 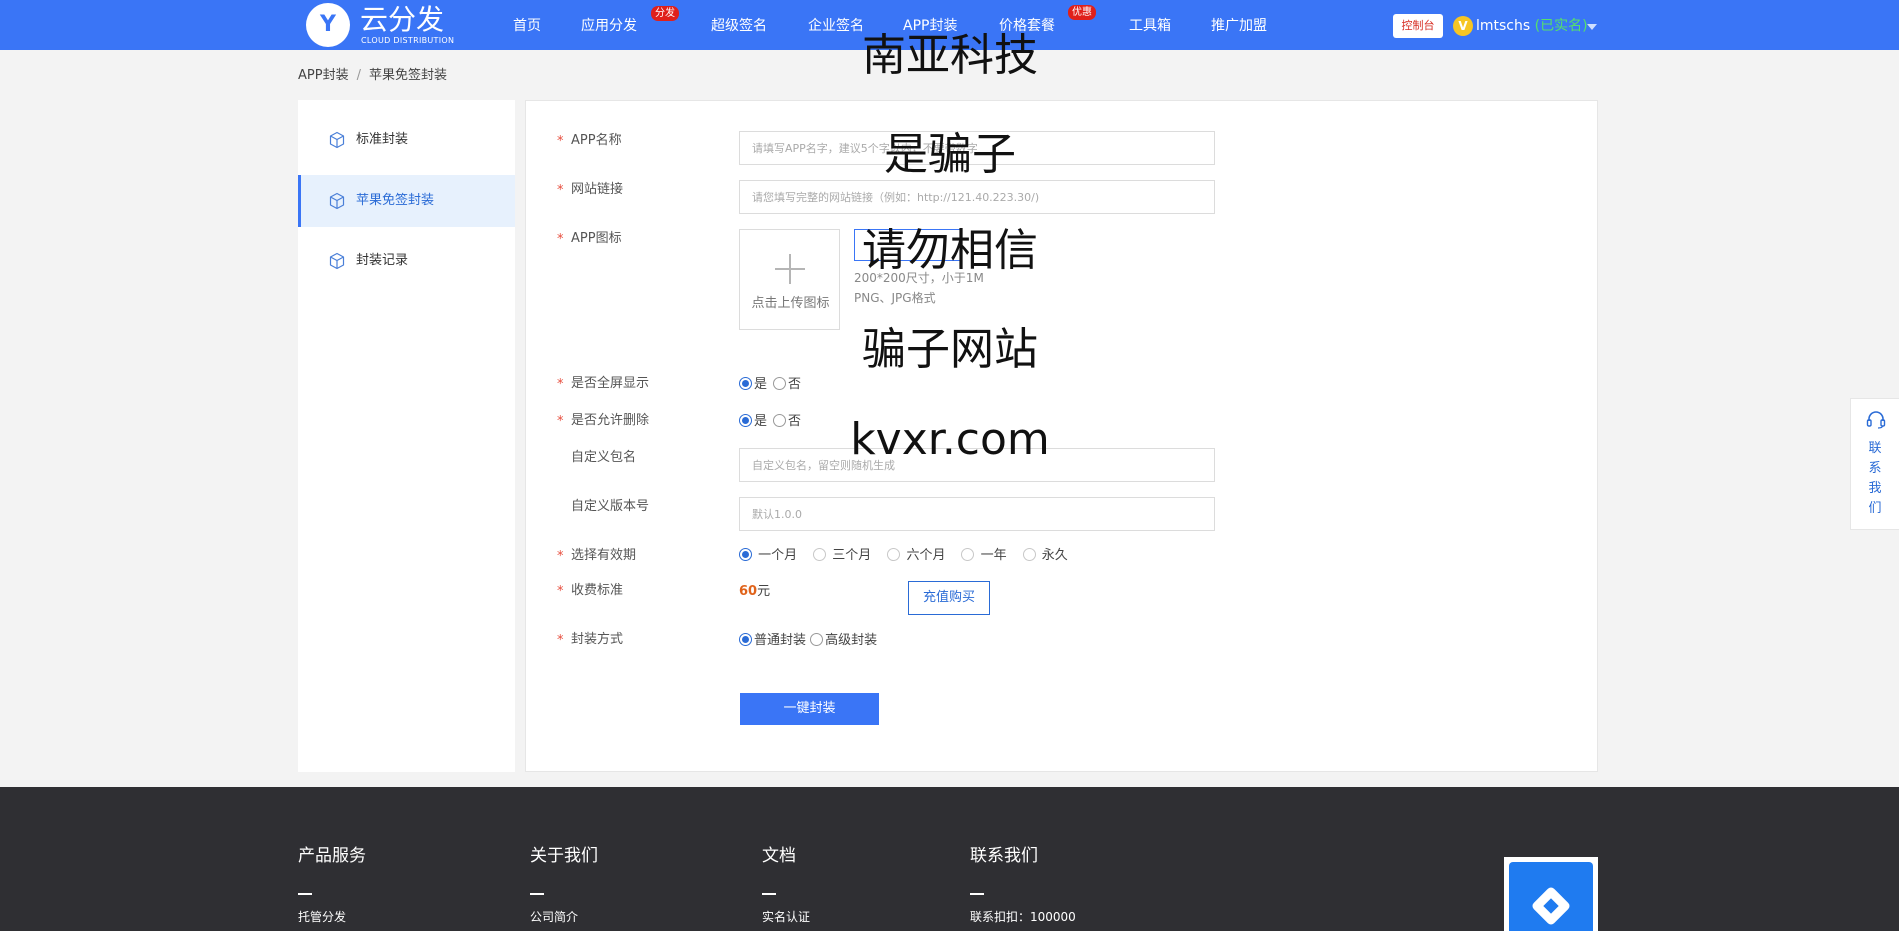 What do you see at coordinates (779, 856) in the screenshot?
I see `footer-col-title-docs: 文档` at bounding box center [779, 856].